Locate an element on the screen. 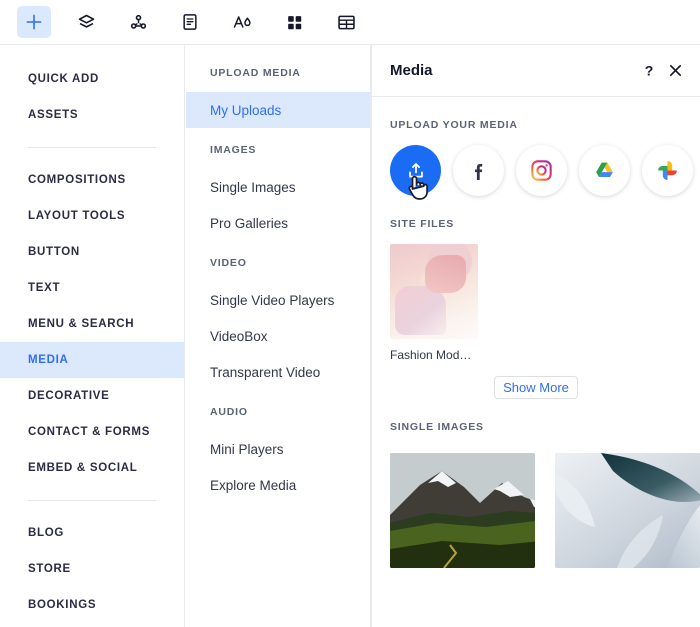  sidebar-item-label: QUICK ADD is located at coordinates (64, 79).